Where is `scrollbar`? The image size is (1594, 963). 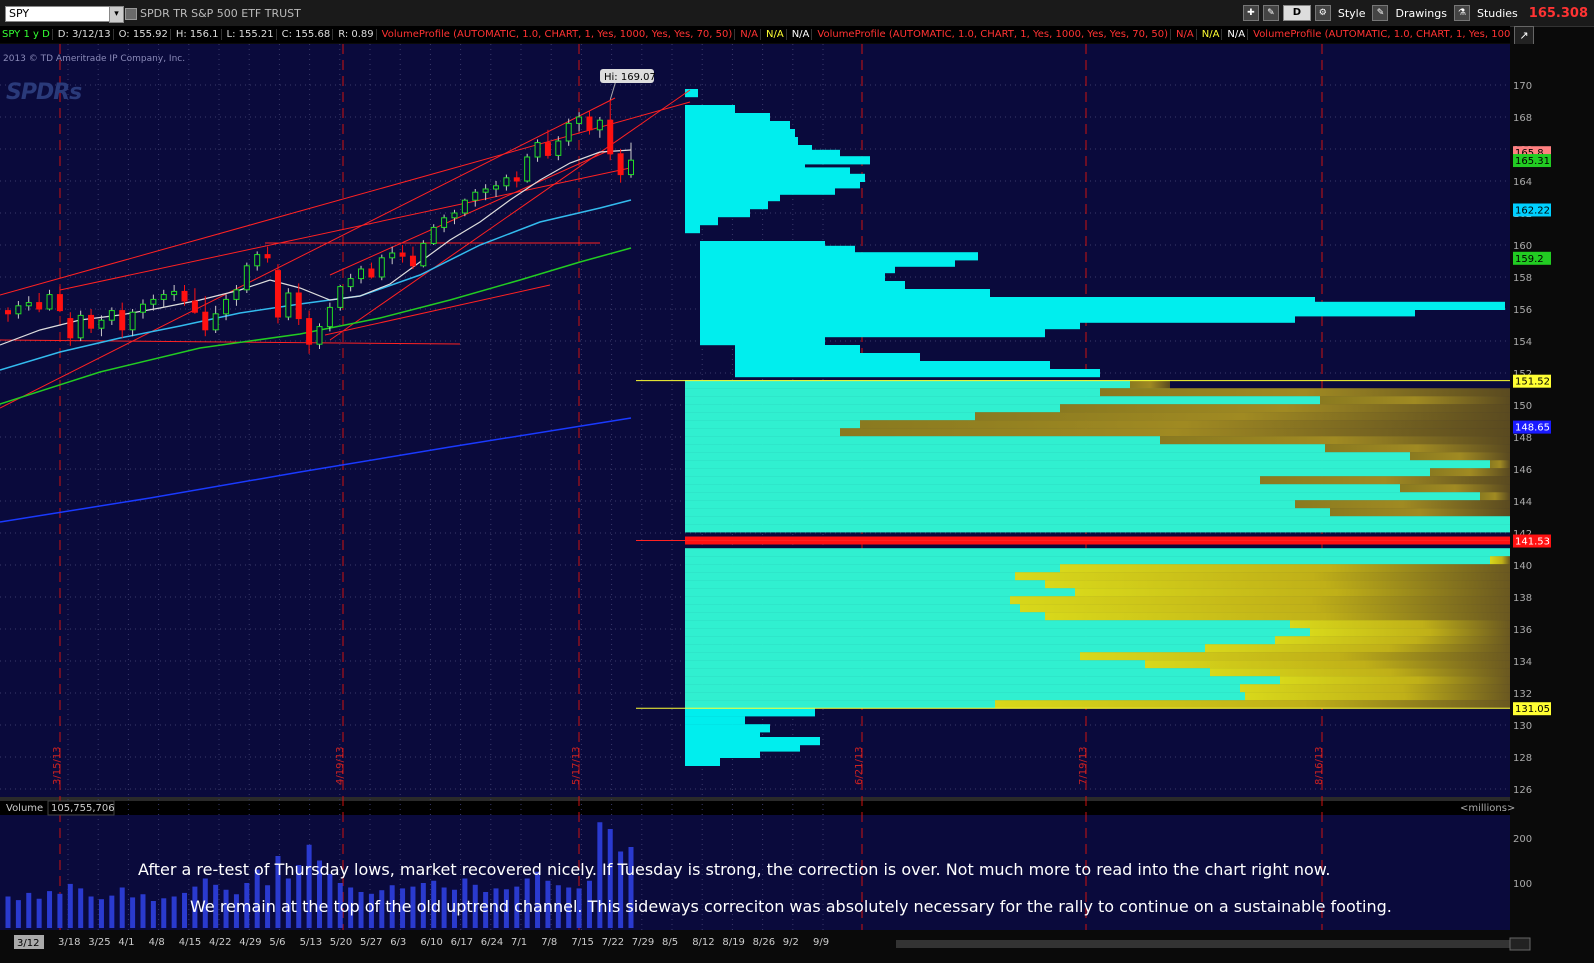 scrollbar is located at coordinates (1203, 944).